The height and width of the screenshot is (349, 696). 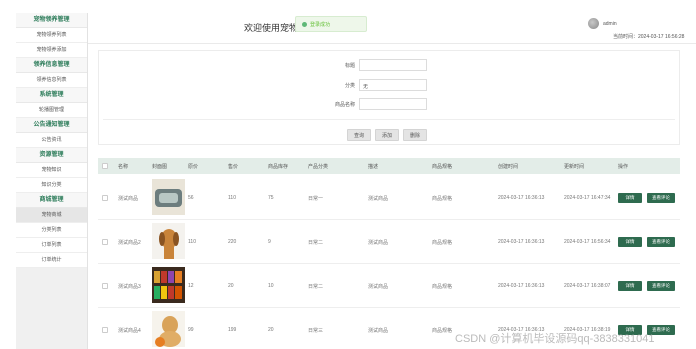 I want to click on cell-stock: 10, so click(x=271, y=286).